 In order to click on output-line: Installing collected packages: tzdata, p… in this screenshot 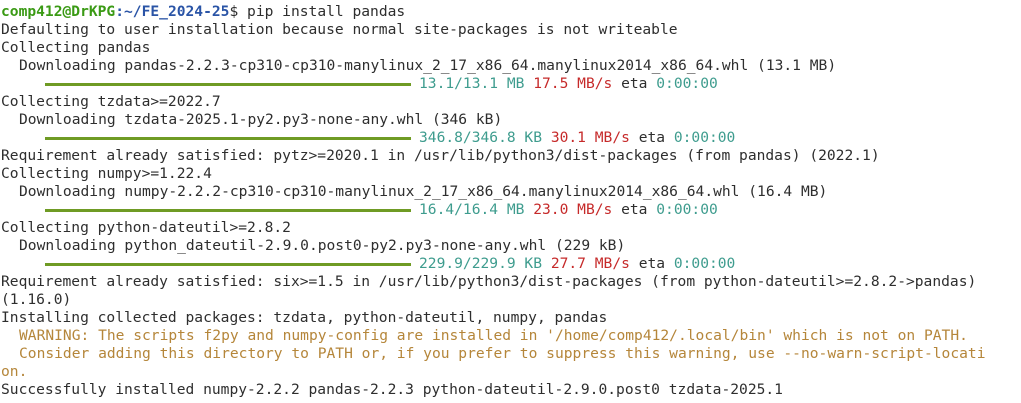, I will do `click(304, 317)`.